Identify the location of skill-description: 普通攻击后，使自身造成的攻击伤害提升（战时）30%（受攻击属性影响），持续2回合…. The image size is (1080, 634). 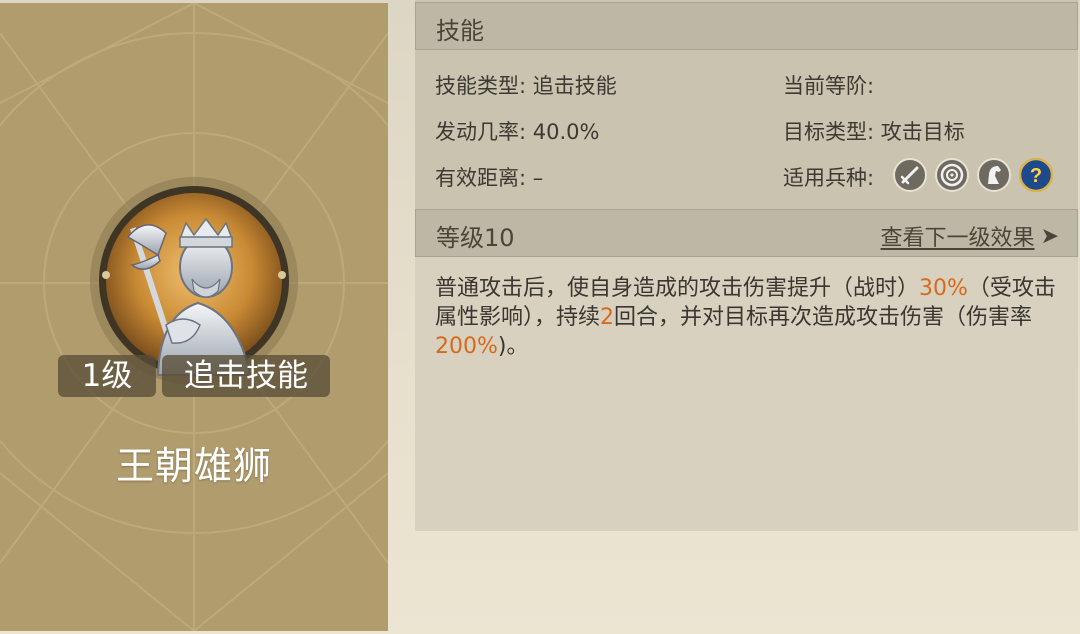
(750, 317).